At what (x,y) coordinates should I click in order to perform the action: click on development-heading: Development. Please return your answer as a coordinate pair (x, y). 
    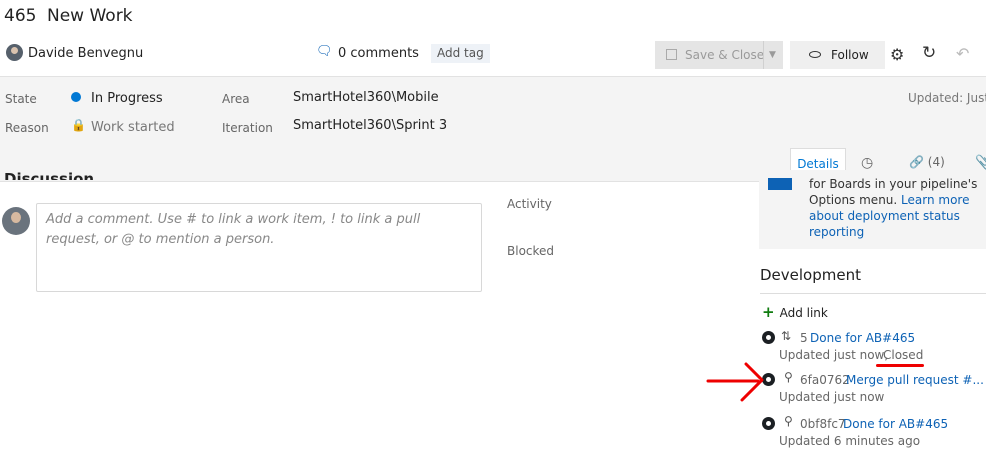
    Looking at the image, I should click on (810, 275).